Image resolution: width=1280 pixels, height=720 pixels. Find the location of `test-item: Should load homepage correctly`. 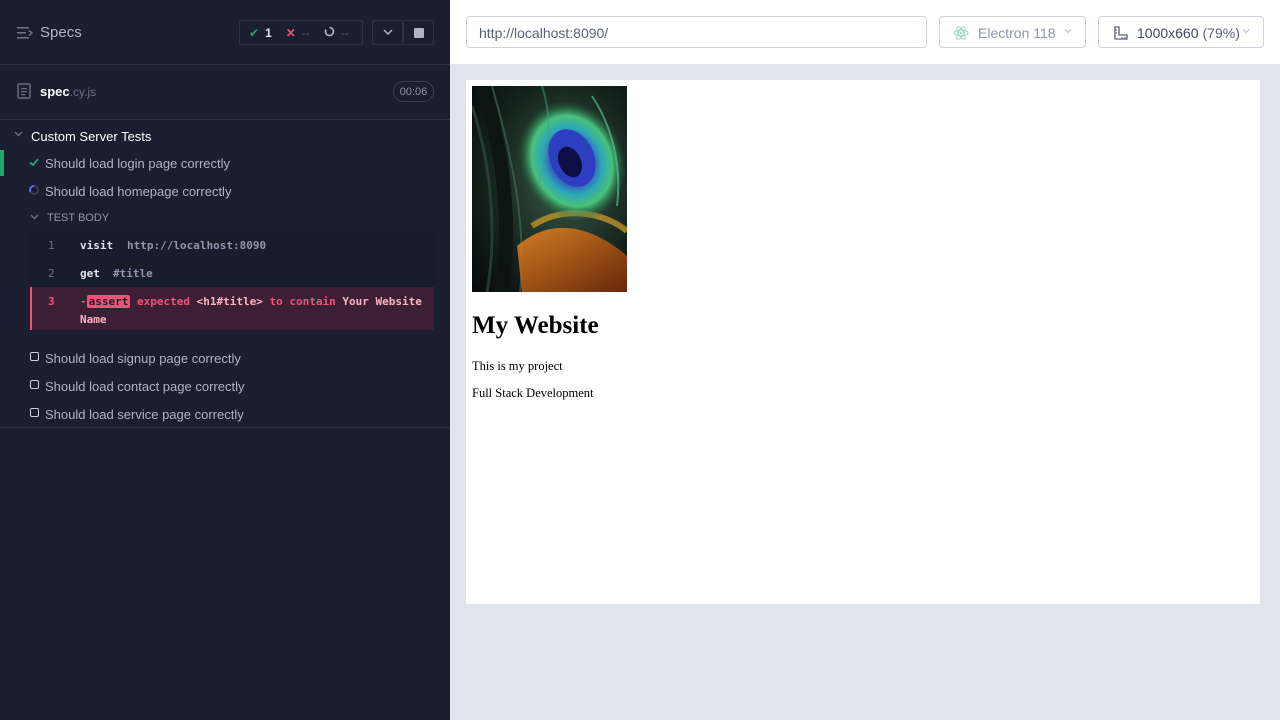

test-item: Should load homepage correctly is located at coordinates (225, 191).